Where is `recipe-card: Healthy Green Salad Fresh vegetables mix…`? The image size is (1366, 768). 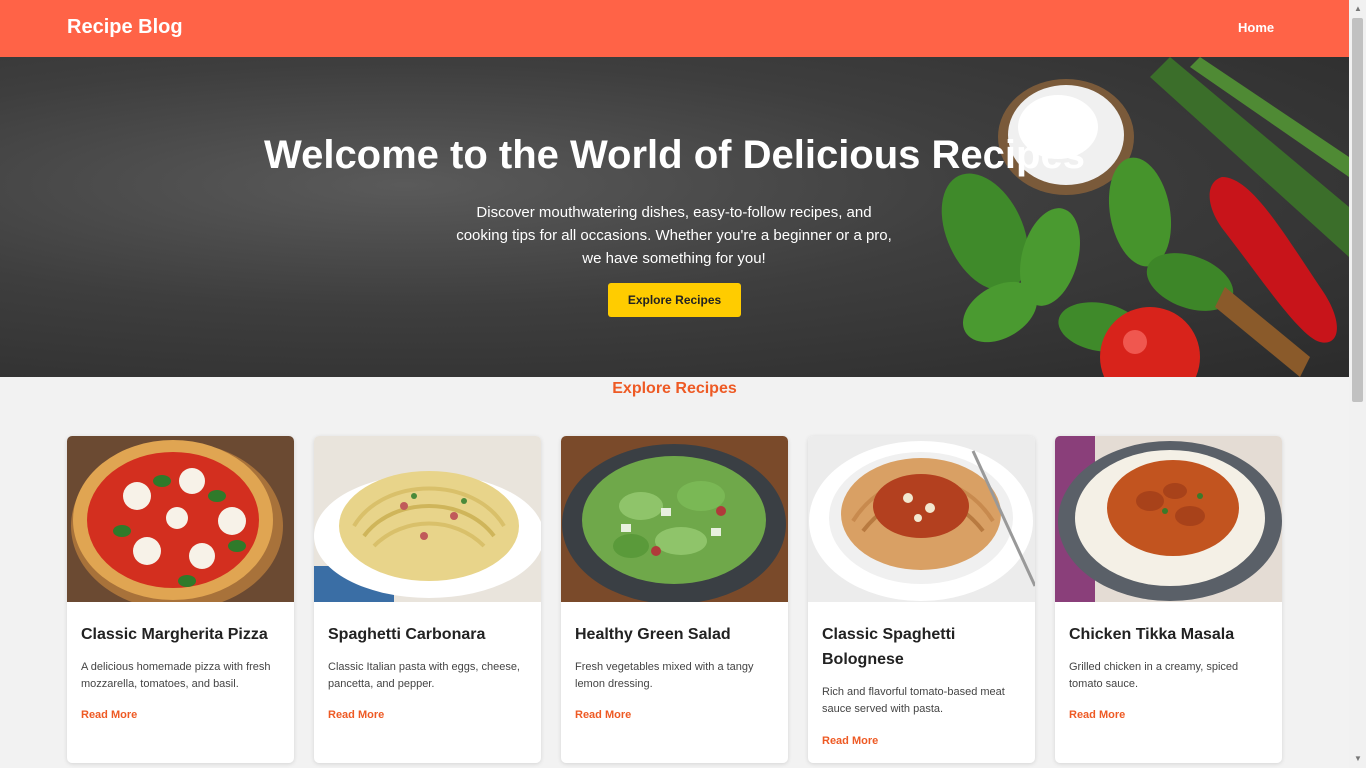
recipe-card: Healthy Green Salad Fresh vegetables mix… is located at coordinates (674, 599).